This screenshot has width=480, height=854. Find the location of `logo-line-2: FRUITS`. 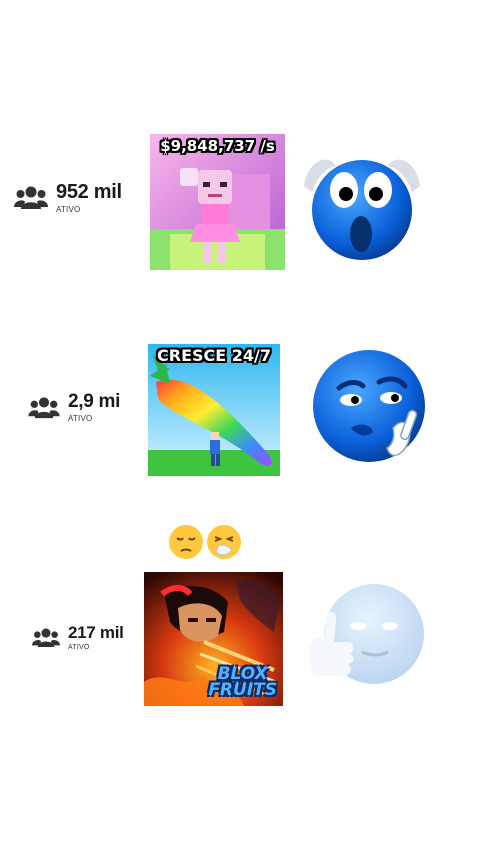

logo-line-2: FRUITS is located at coordinates (242, 689).